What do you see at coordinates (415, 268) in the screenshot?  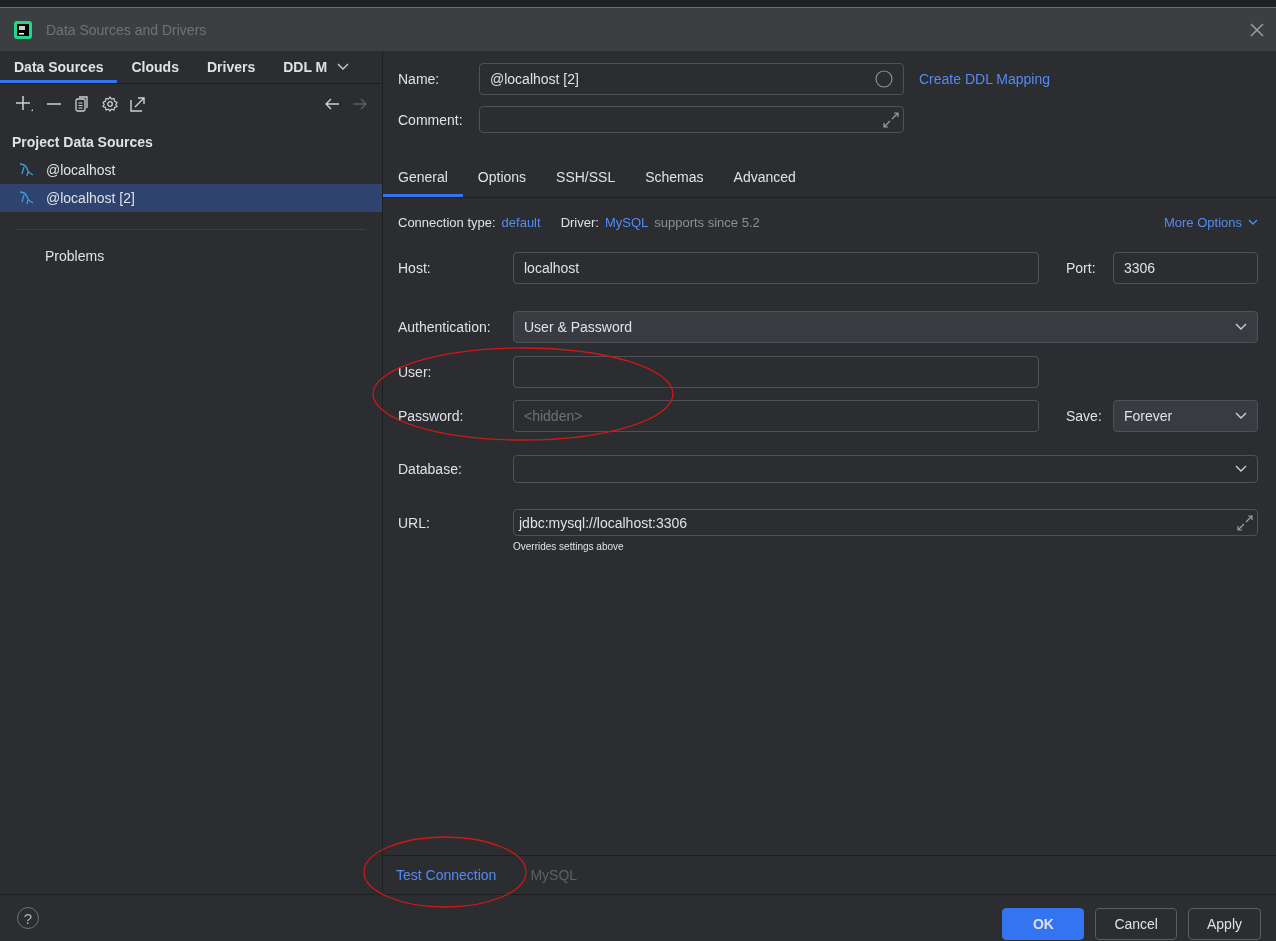 I see `host-label: Host:` at bounding box center [415, 268].